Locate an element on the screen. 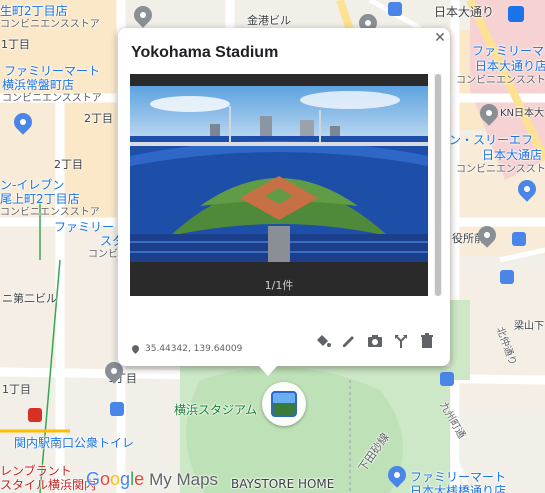 The height and width of the screenshot is (493, 545). label-conv-top-left: コンビニエンスストア is located at coordinates (50, 24).